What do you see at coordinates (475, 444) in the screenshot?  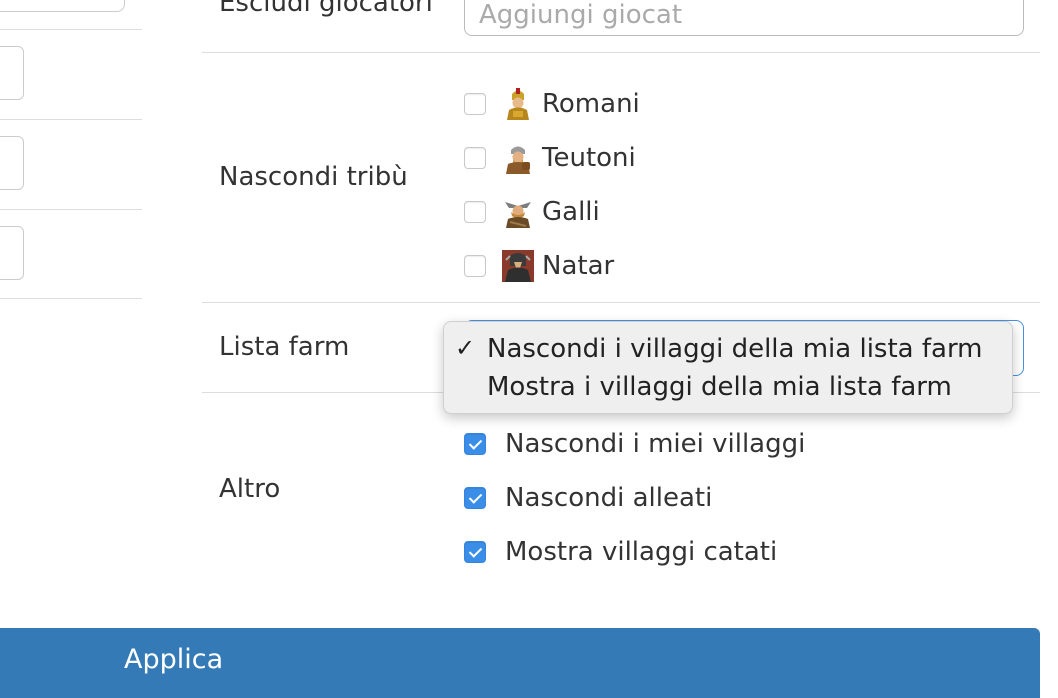 I see `hide-my-villages-checkbox` at bounding box center [475, 444].